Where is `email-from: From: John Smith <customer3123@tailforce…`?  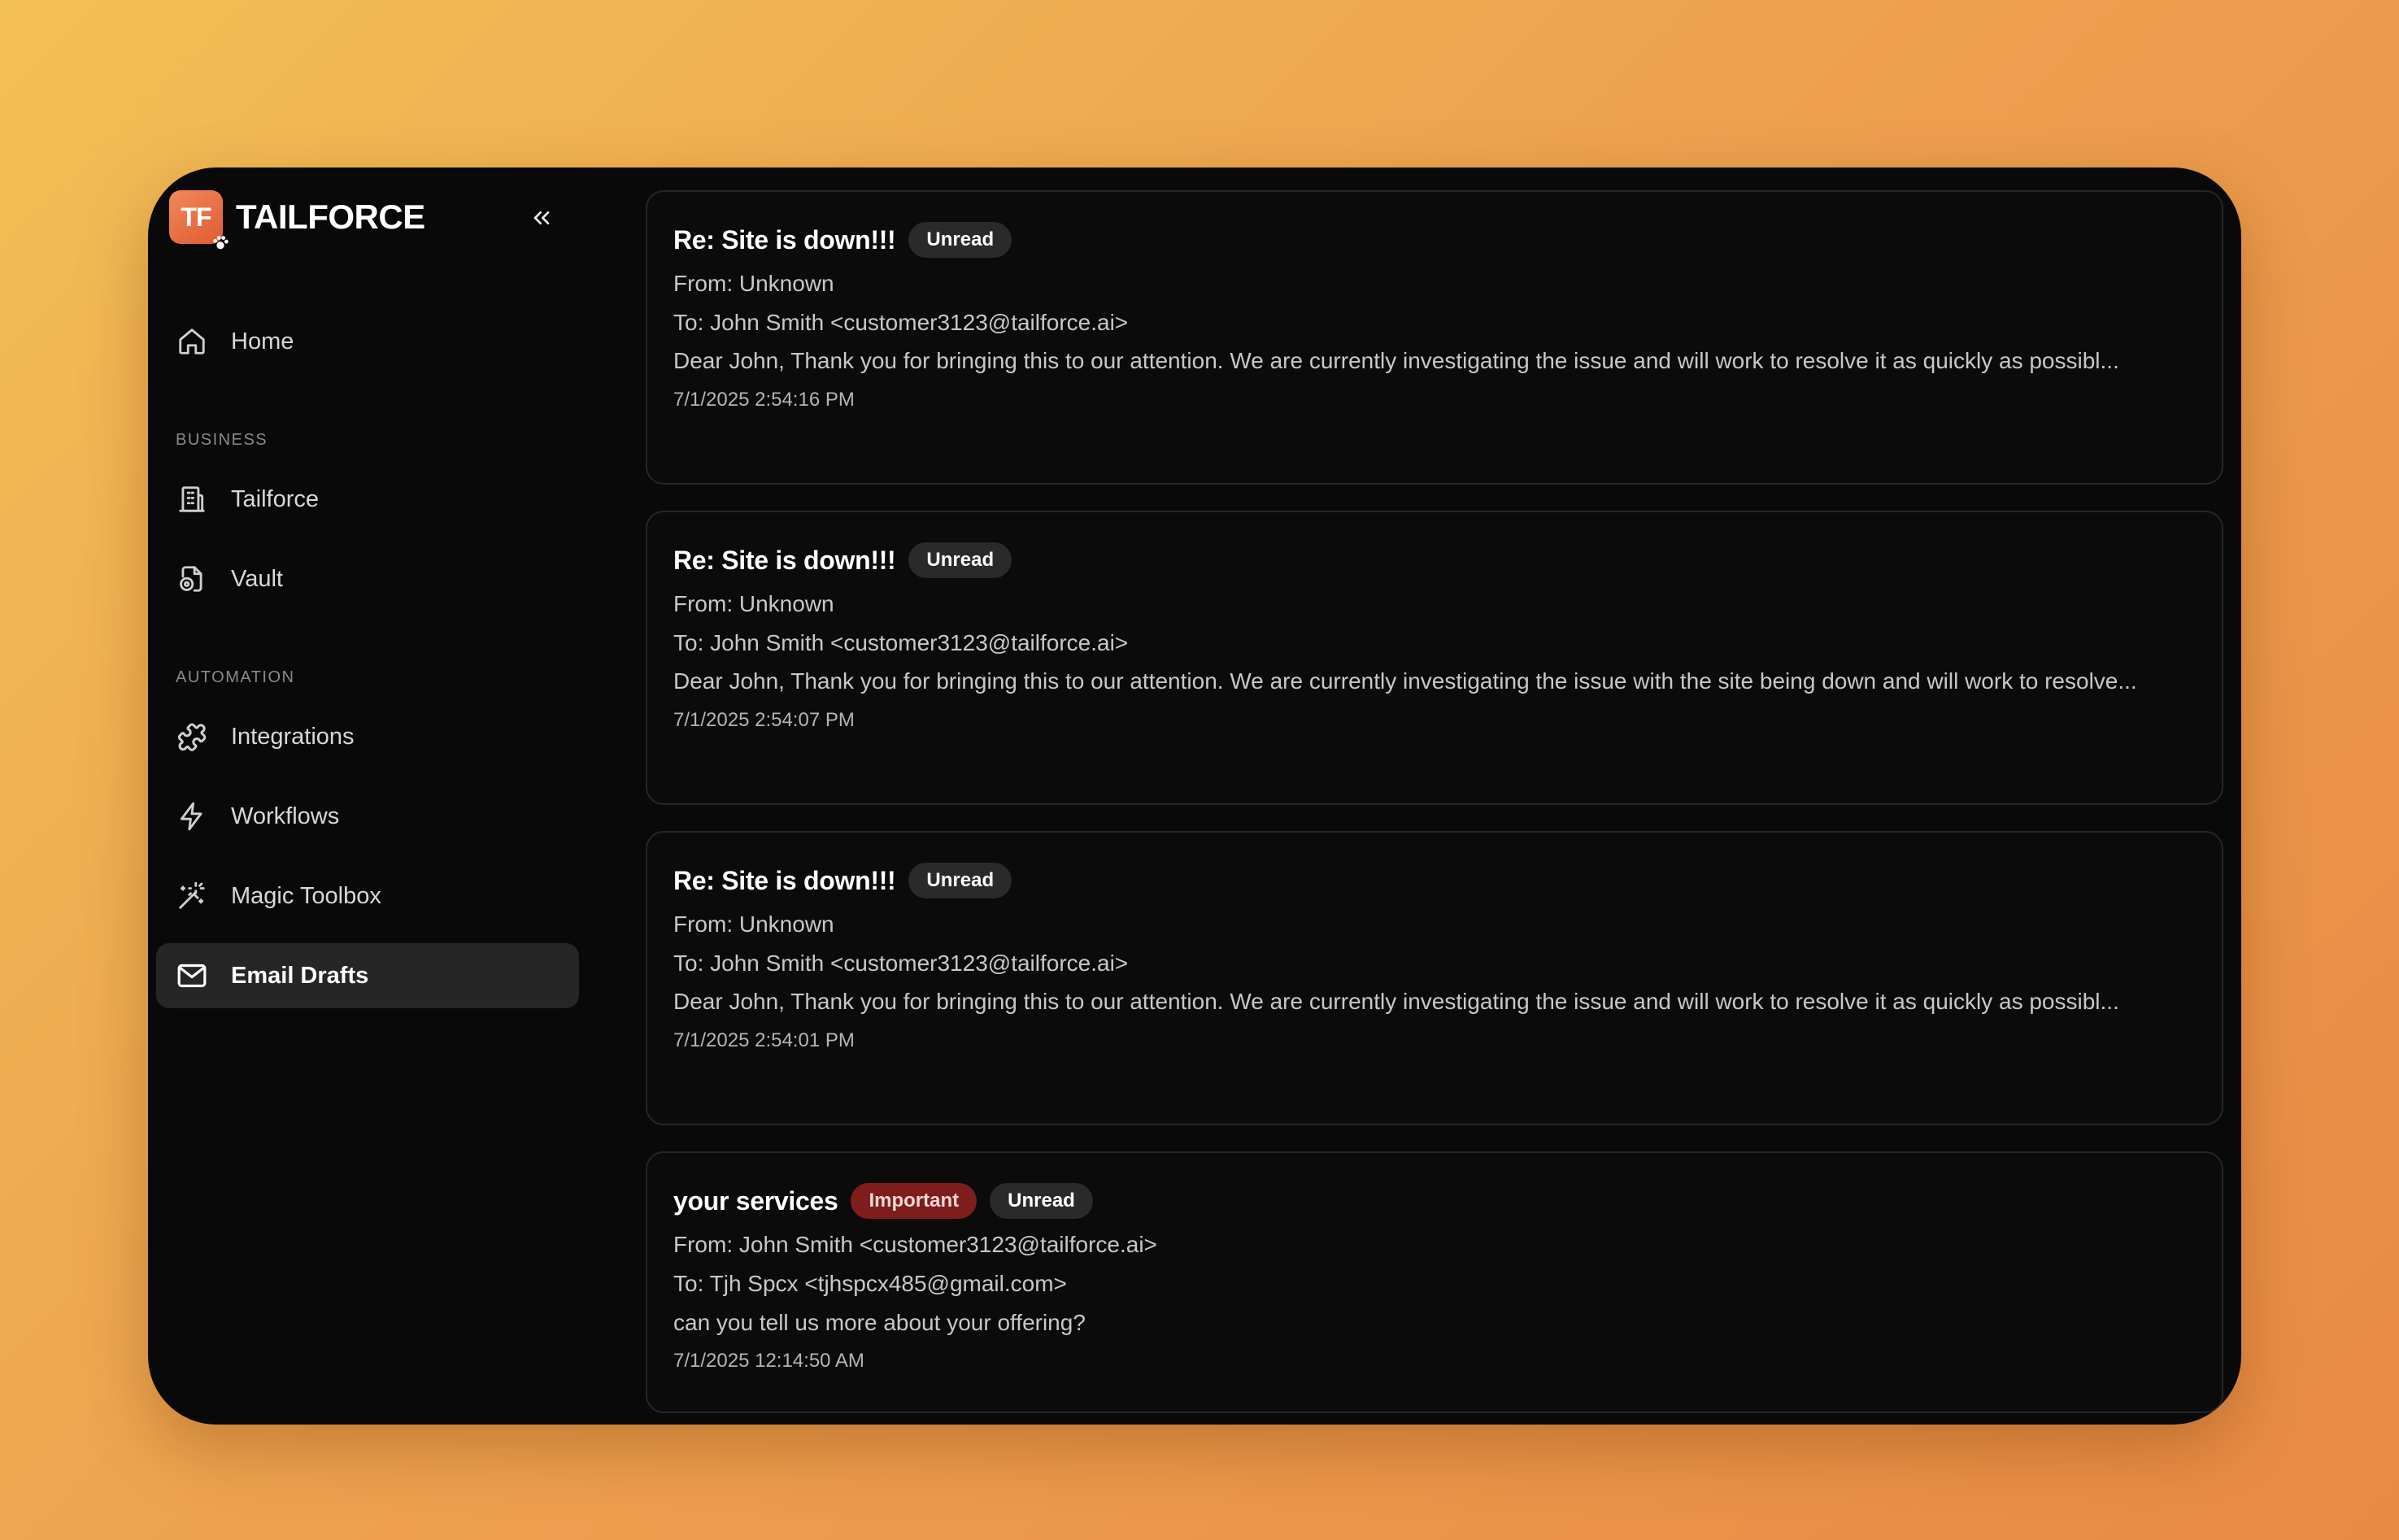 email-from: From: John Smith <customer3123@tailforce… is located at coordinates (915, 1244).